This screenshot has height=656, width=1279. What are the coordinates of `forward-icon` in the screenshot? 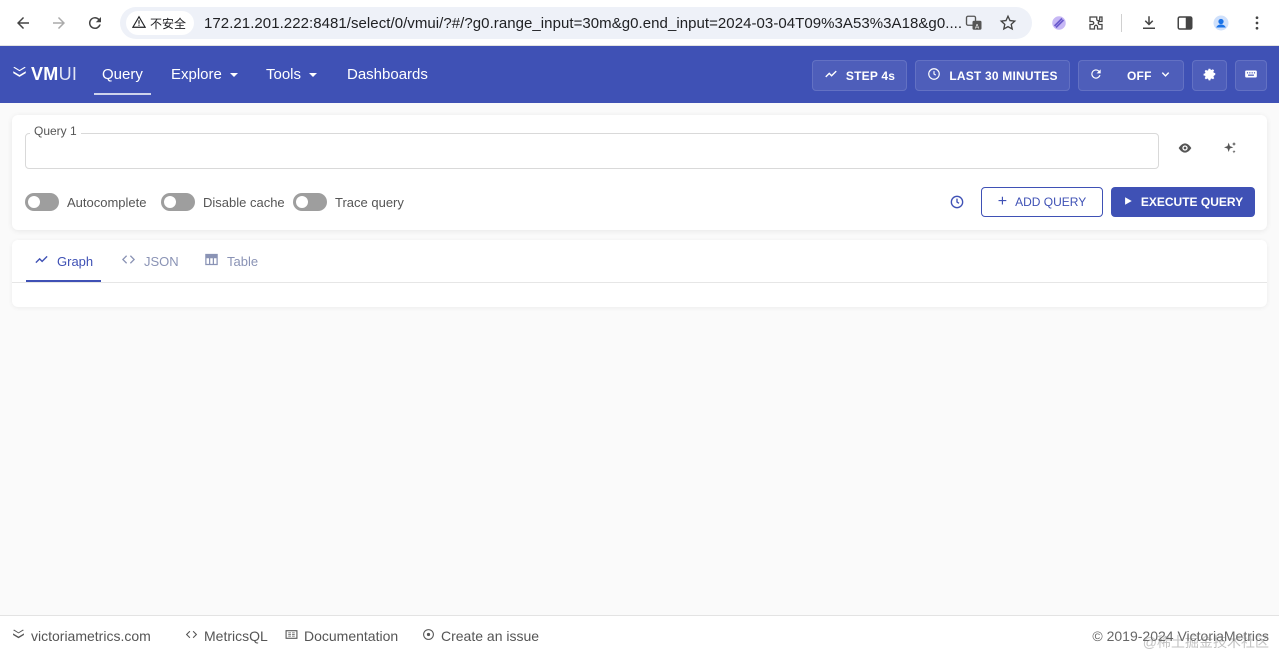 It's located at (59, 23).